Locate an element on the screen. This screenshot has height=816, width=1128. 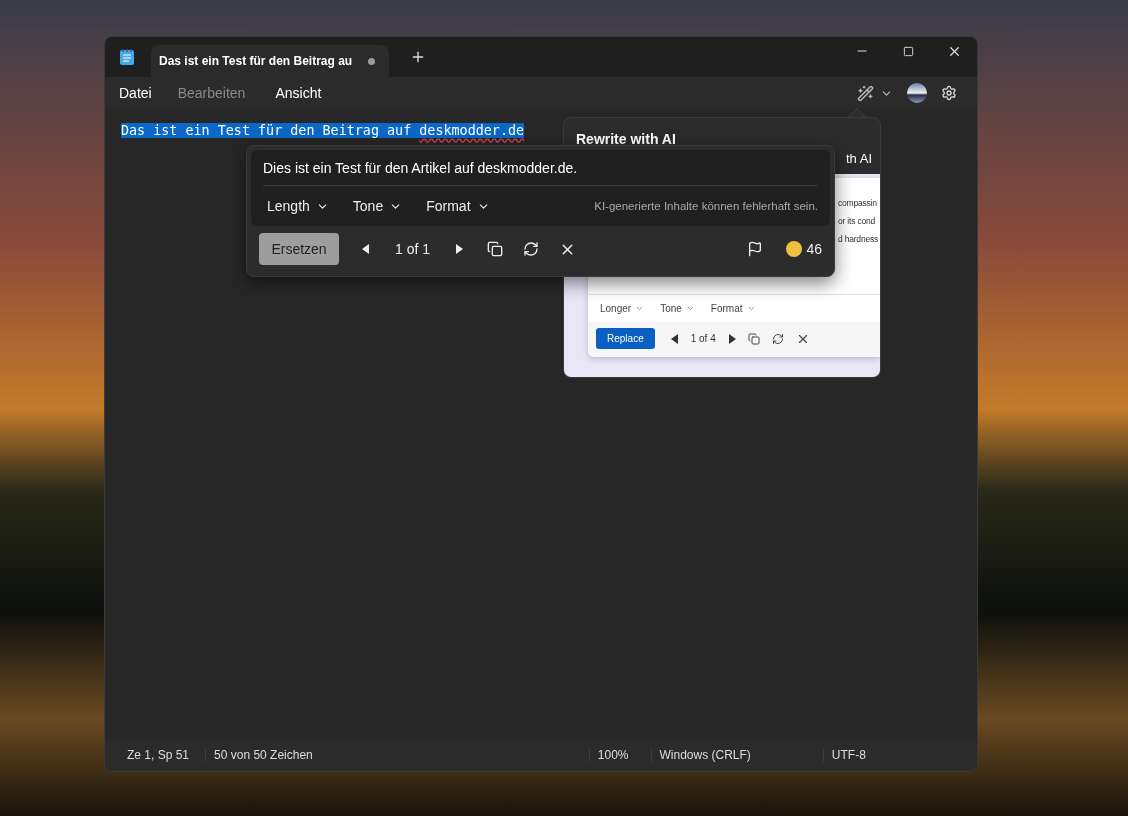
option-dropdown: Tone is located at coordinates (377, 206).